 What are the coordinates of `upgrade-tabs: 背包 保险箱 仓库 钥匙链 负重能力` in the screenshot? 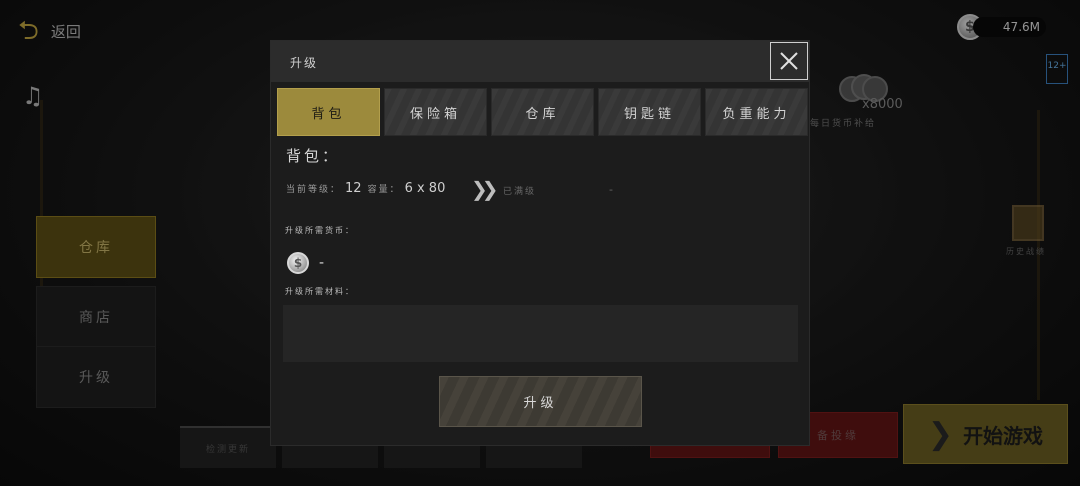 It's located at (542, 112).